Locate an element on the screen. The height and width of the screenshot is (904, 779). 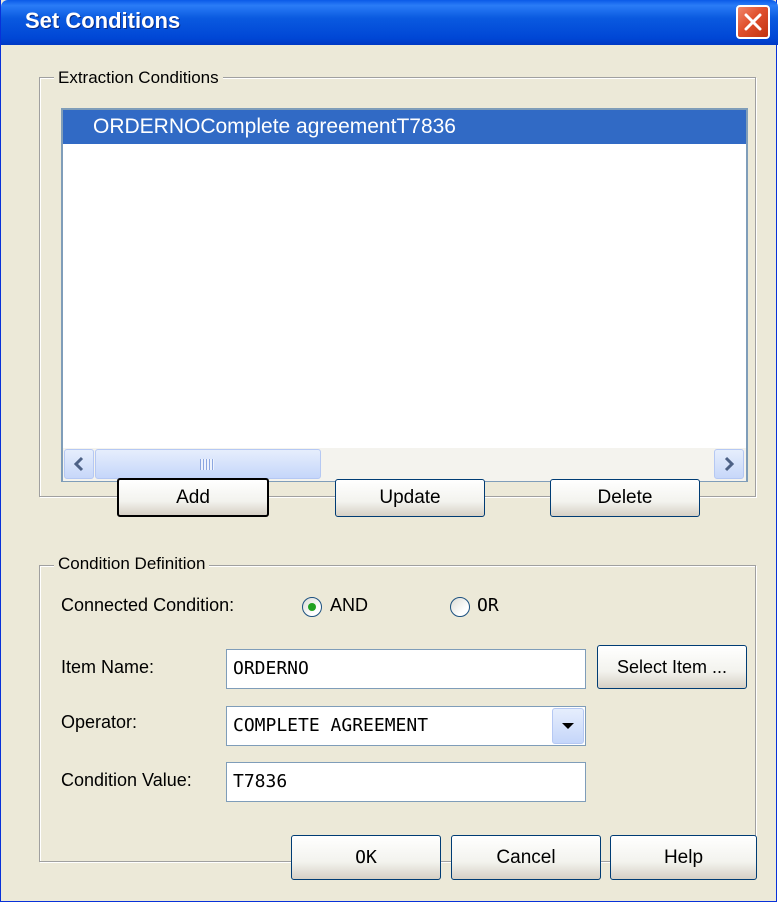
ok-button: OK is located at coordinates (366, 857).